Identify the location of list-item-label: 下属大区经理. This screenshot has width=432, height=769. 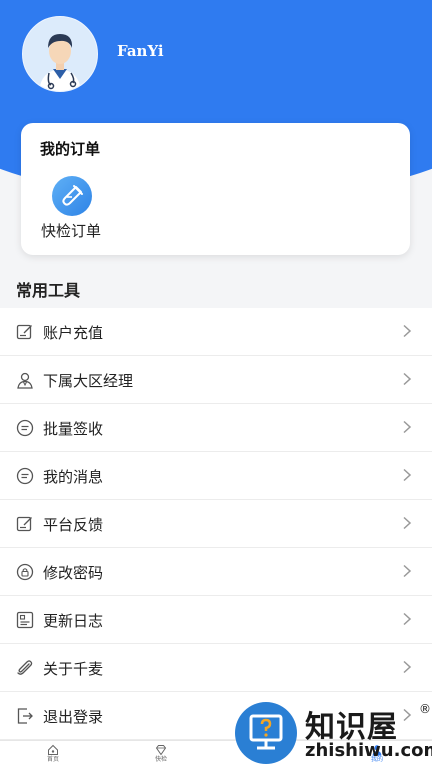
(88, 381).